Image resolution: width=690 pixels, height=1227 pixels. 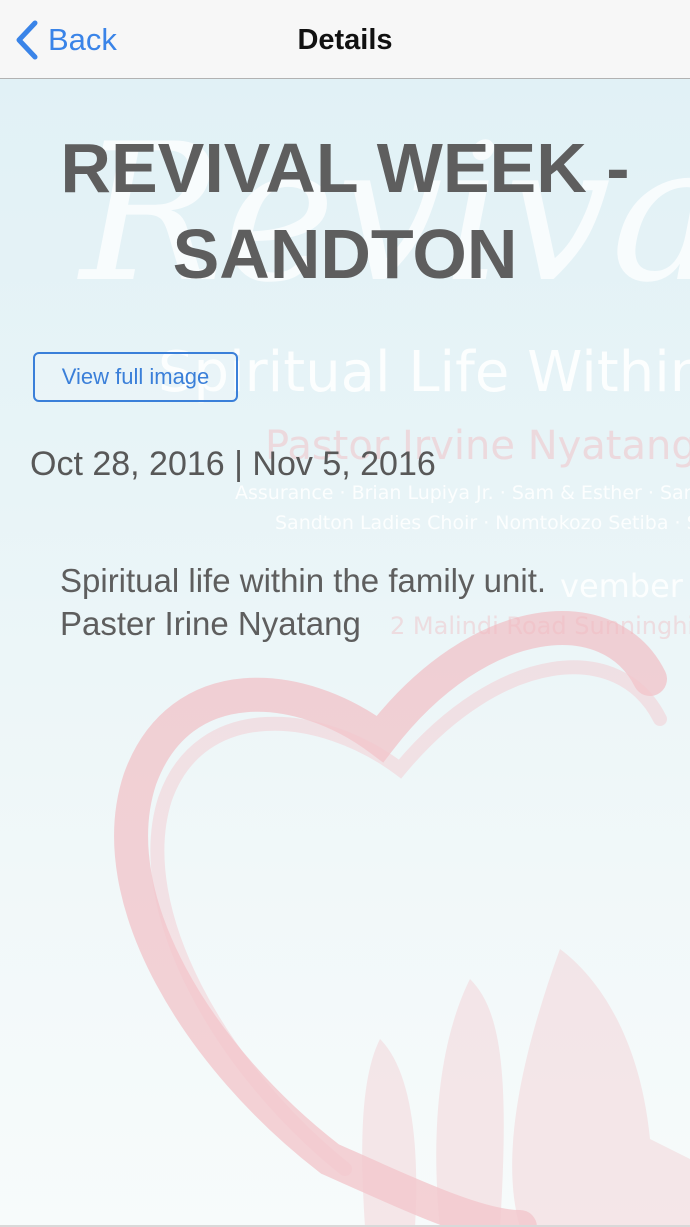 I want to click on view-full-image-button: View full image, so click(x=135, y=377).